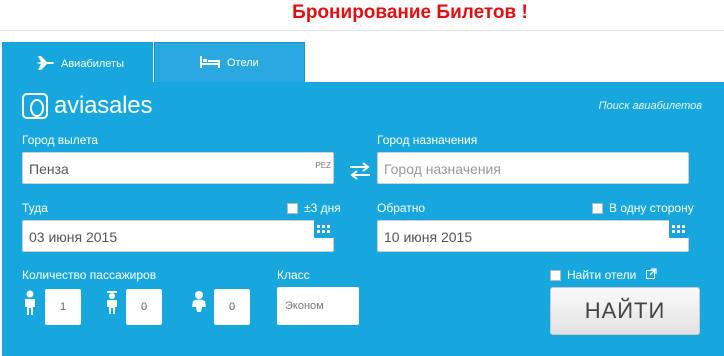 The height and width of the screenshot is (356, 724). I want to click on depart-label: Туда, so click(35, 208).